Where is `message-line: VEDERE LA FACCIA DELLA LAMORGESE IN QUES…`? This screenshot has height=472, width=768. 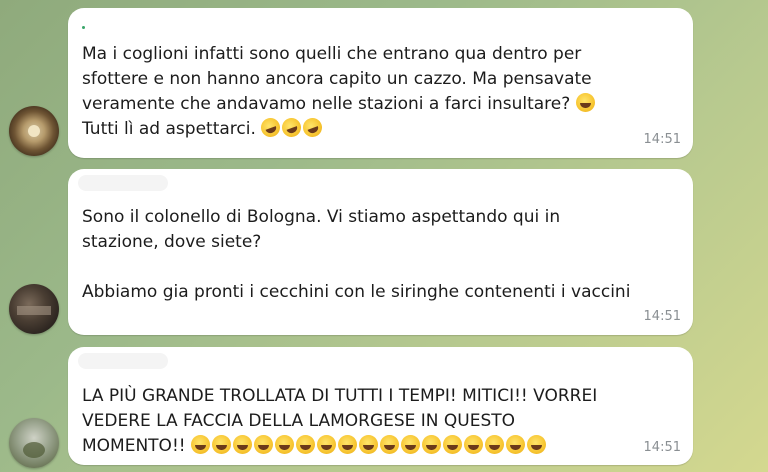
message-line: VEDERE LA FACCIA DELLA LAMORGESE IN QUES… is located at coordinates (299, 421).